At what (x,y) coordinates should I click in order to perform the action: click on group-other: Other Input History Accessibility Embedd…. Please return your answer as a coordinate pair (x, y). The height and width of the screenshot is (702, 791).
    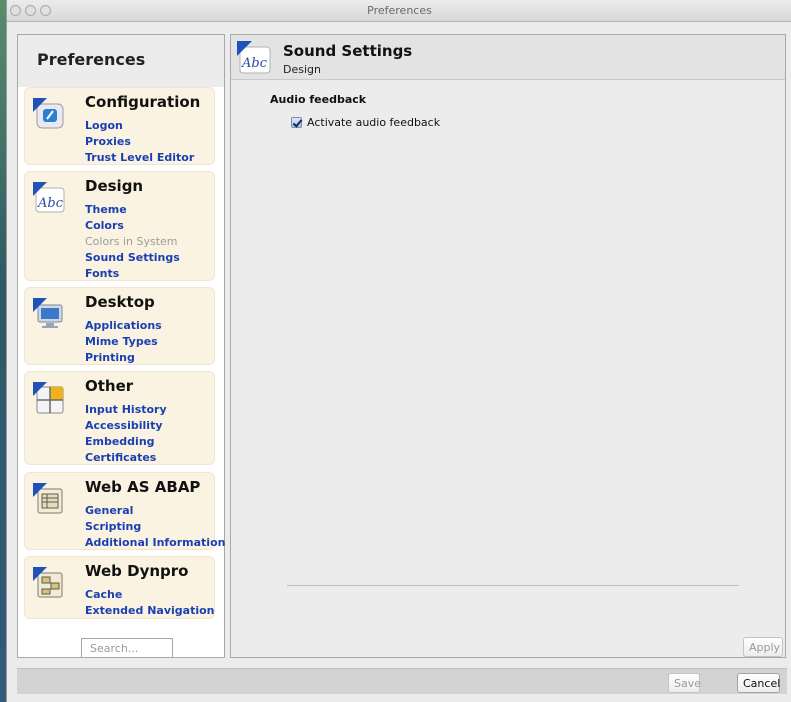
    Looking at the image, I should click on (119, 418).